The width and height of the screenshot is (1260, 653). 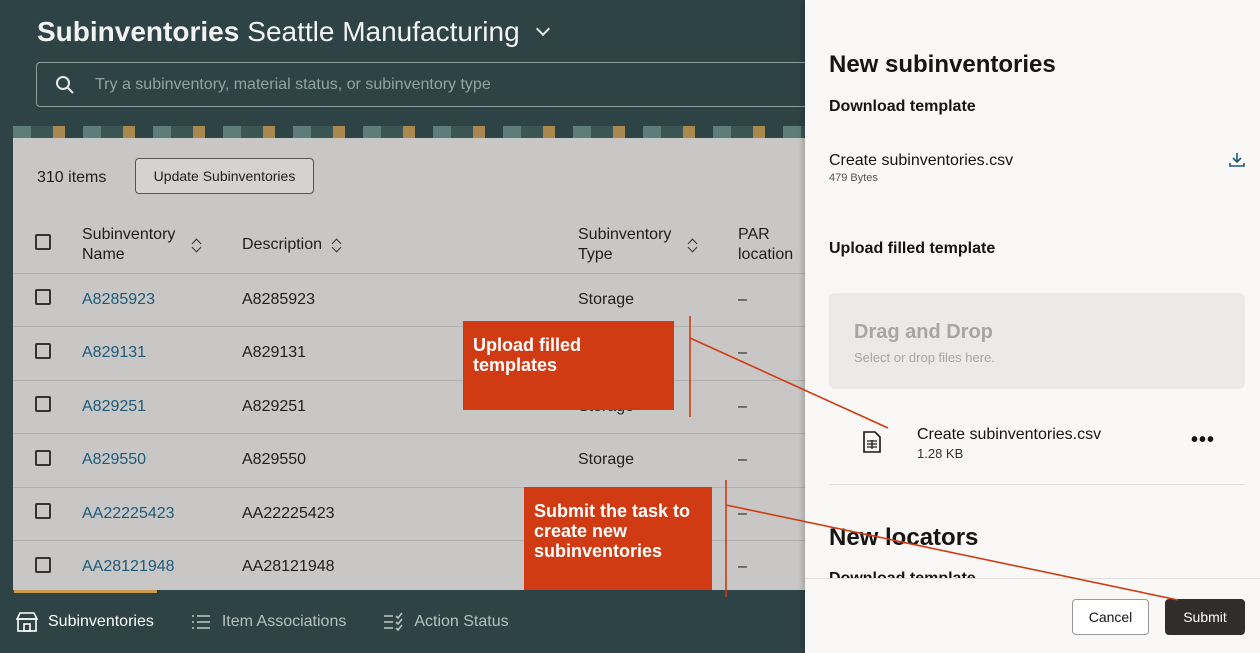 What do you see at coordinates (1037, 449) in the screenshot?
I see `uploaded-file-item: Create subinventories.csv 1.28 KB •••` at bounding box center [1037, 449].